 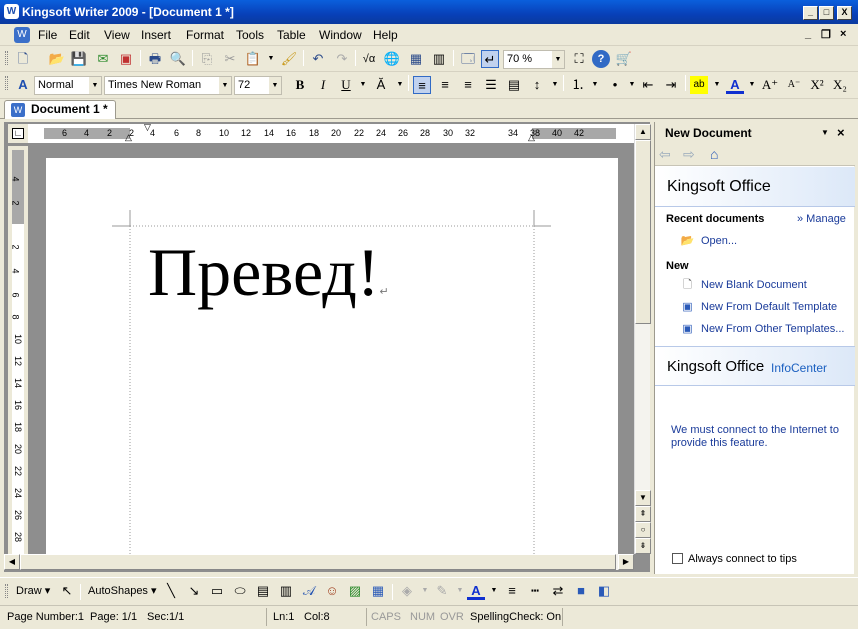 I want to click on browse-object-button: ○, so click(x=643, y=530).